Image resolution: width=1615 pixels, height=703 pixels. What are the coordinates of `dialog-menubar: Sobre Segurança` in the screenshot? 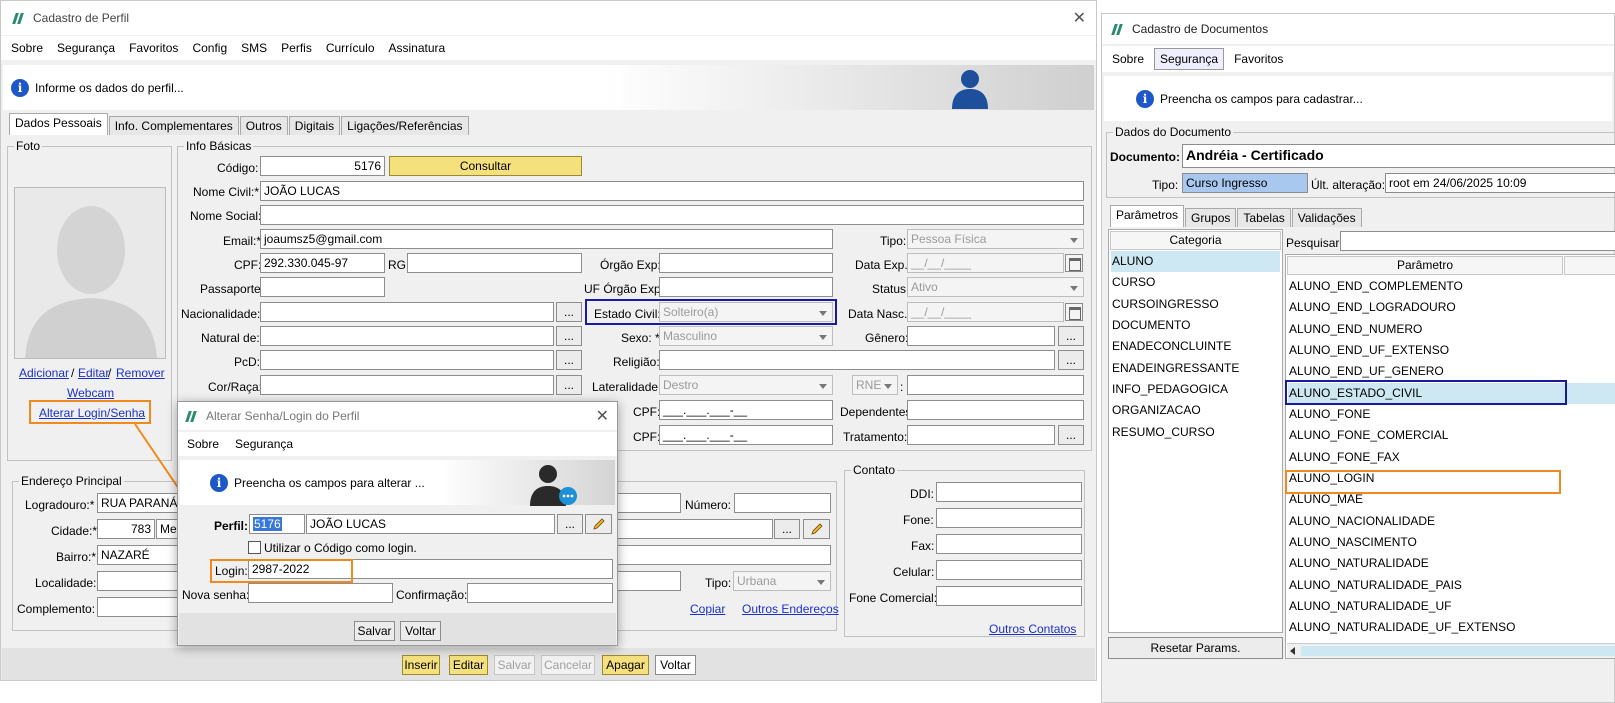 It's located at (397, 444).